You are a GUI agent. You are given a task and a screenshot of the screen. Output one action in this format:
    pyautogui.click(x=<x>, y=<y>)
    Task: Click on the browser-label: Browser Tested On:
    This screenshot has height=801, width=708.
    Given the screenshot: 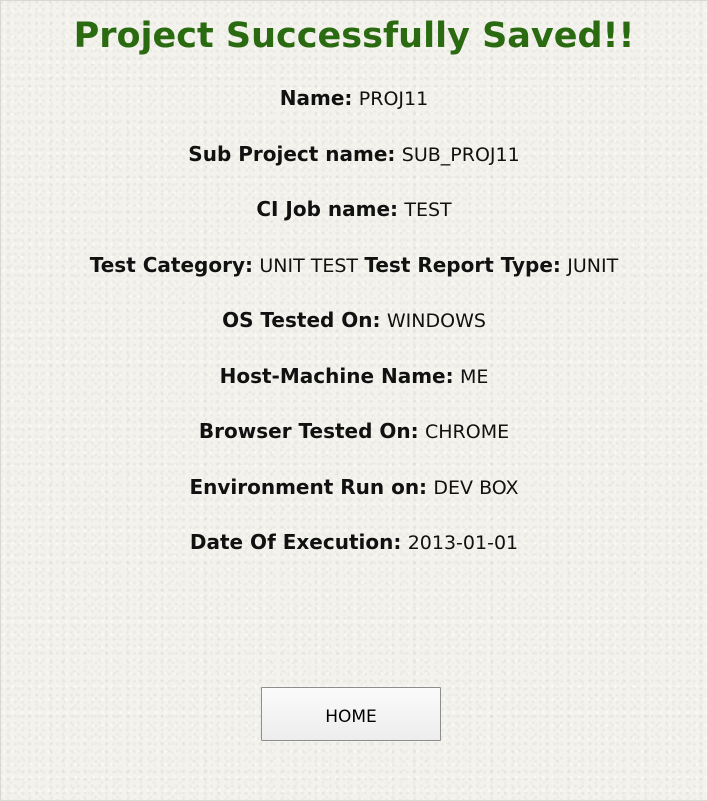 What is the action you would take?
    pyautogui.click(x=308, y=431)
    